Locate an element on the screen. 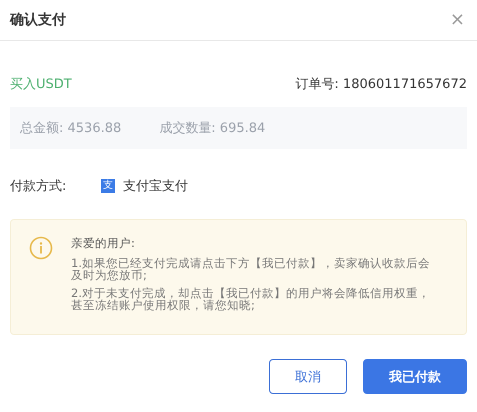 The image size is (477, 412). payment-method: 支付宝支付 is located at coordinates (155, 186).